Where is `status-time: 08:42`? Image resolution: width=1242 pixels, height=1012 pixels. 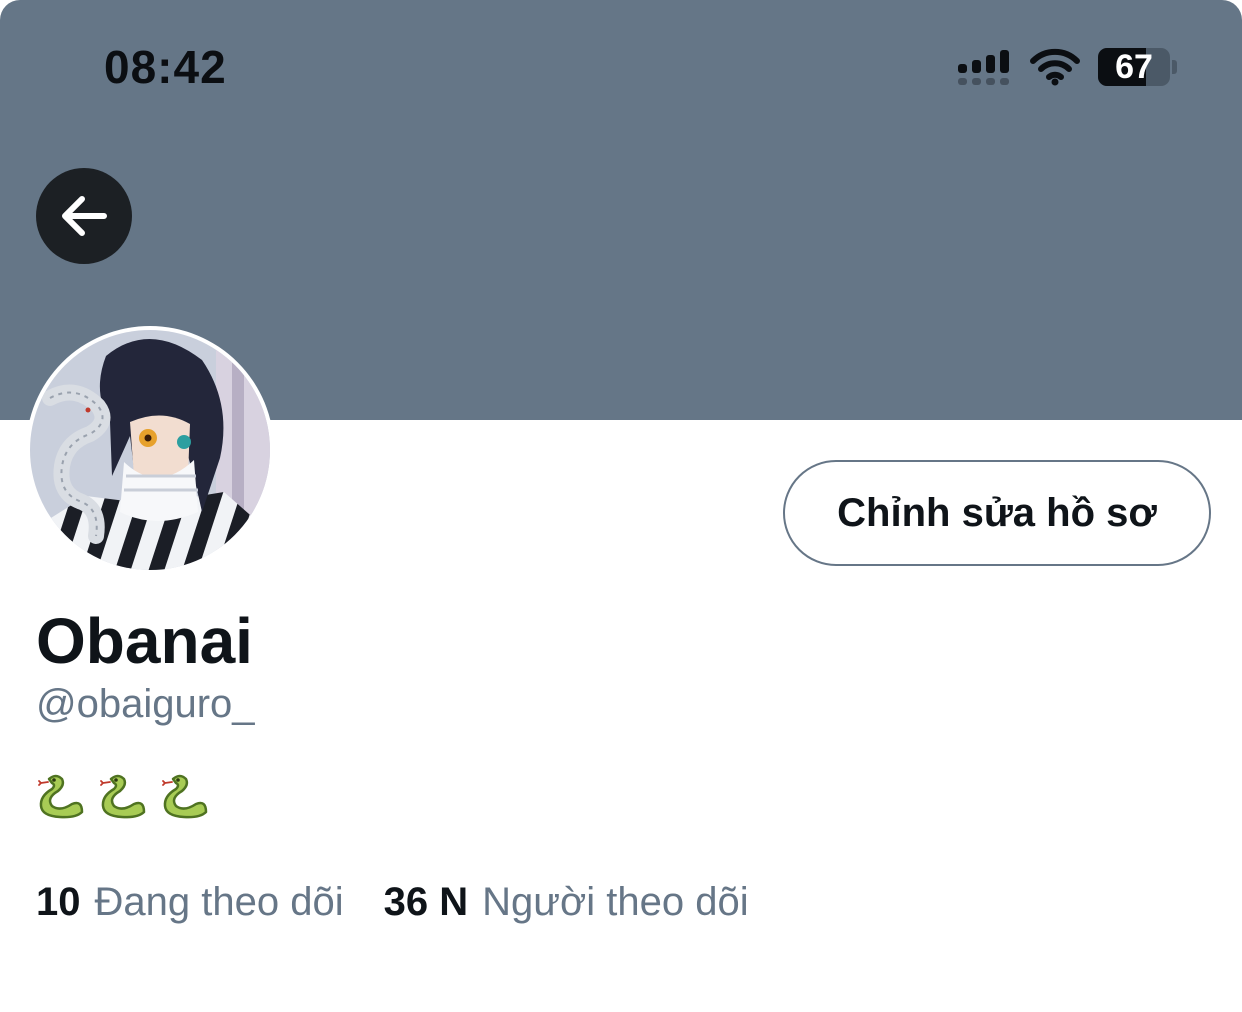
status-time: 08:42 is located at coordinates (165, 67).